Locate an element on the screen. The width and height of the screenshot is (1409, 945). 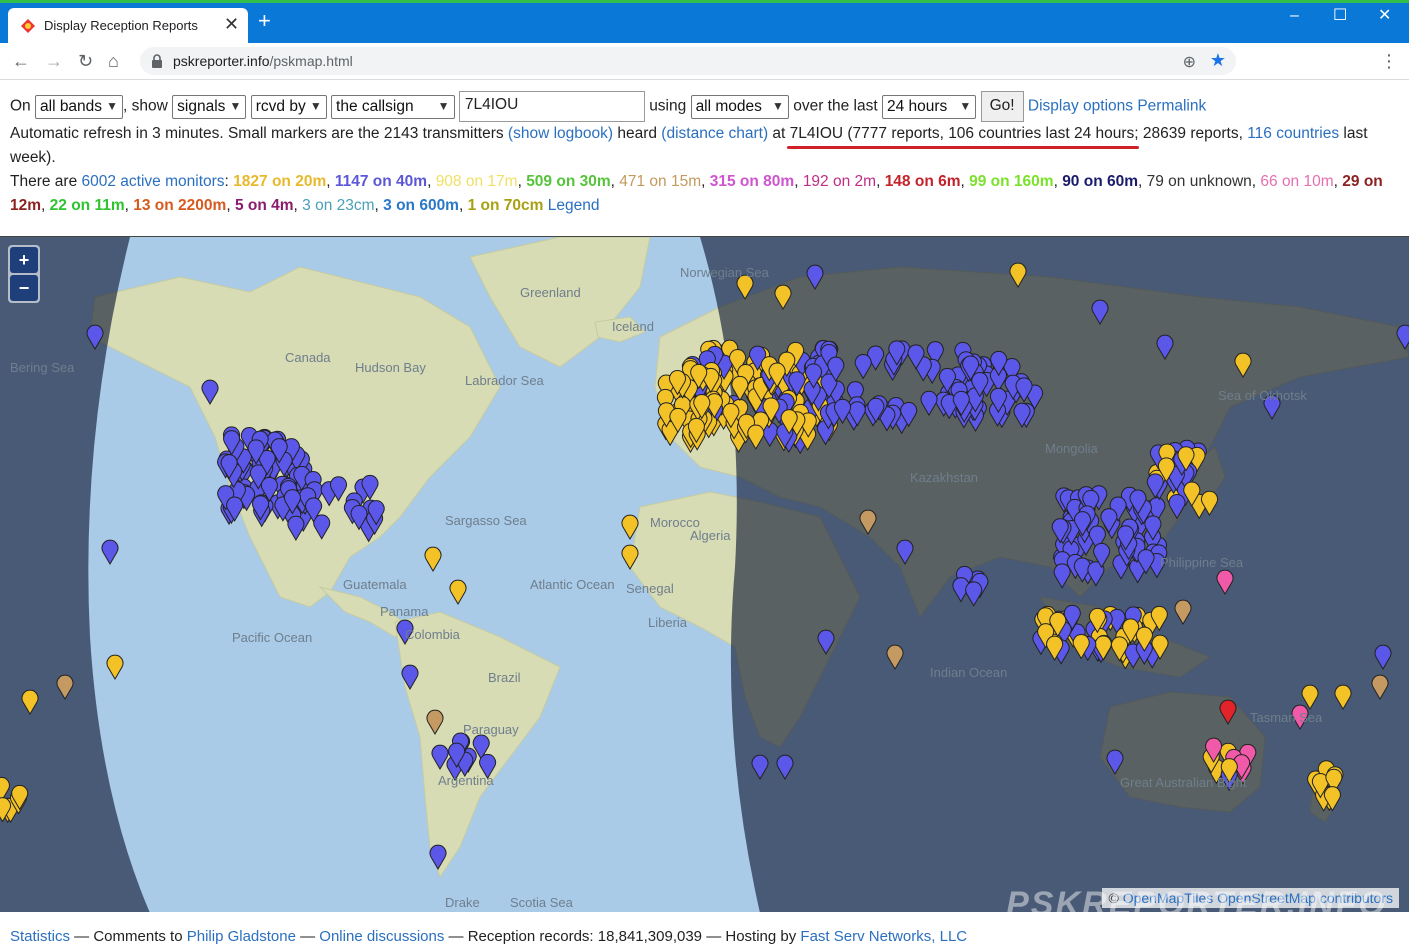
online-discussions-link: Online discussions is located at coordinates (381, 936).